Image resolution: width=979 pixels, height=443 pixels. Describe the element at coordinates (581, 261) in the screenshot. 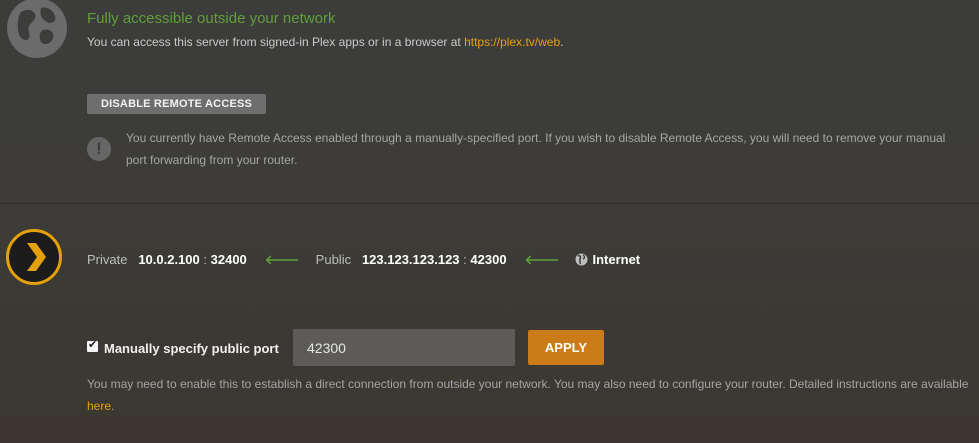

I see `internet-globe-icon` at that location.